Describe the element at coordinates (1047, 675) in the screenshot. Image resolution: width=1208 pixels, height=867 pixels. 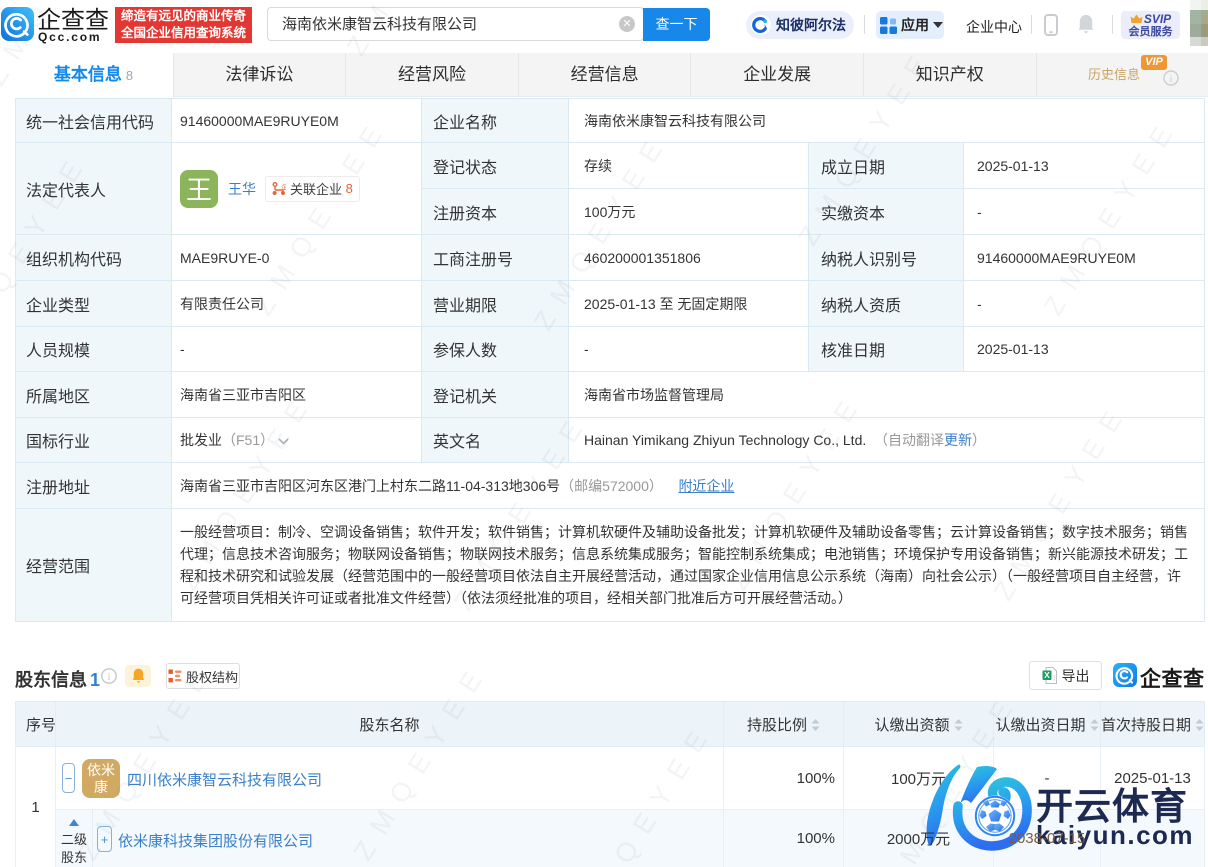
I see `svg-text: X` at that location.